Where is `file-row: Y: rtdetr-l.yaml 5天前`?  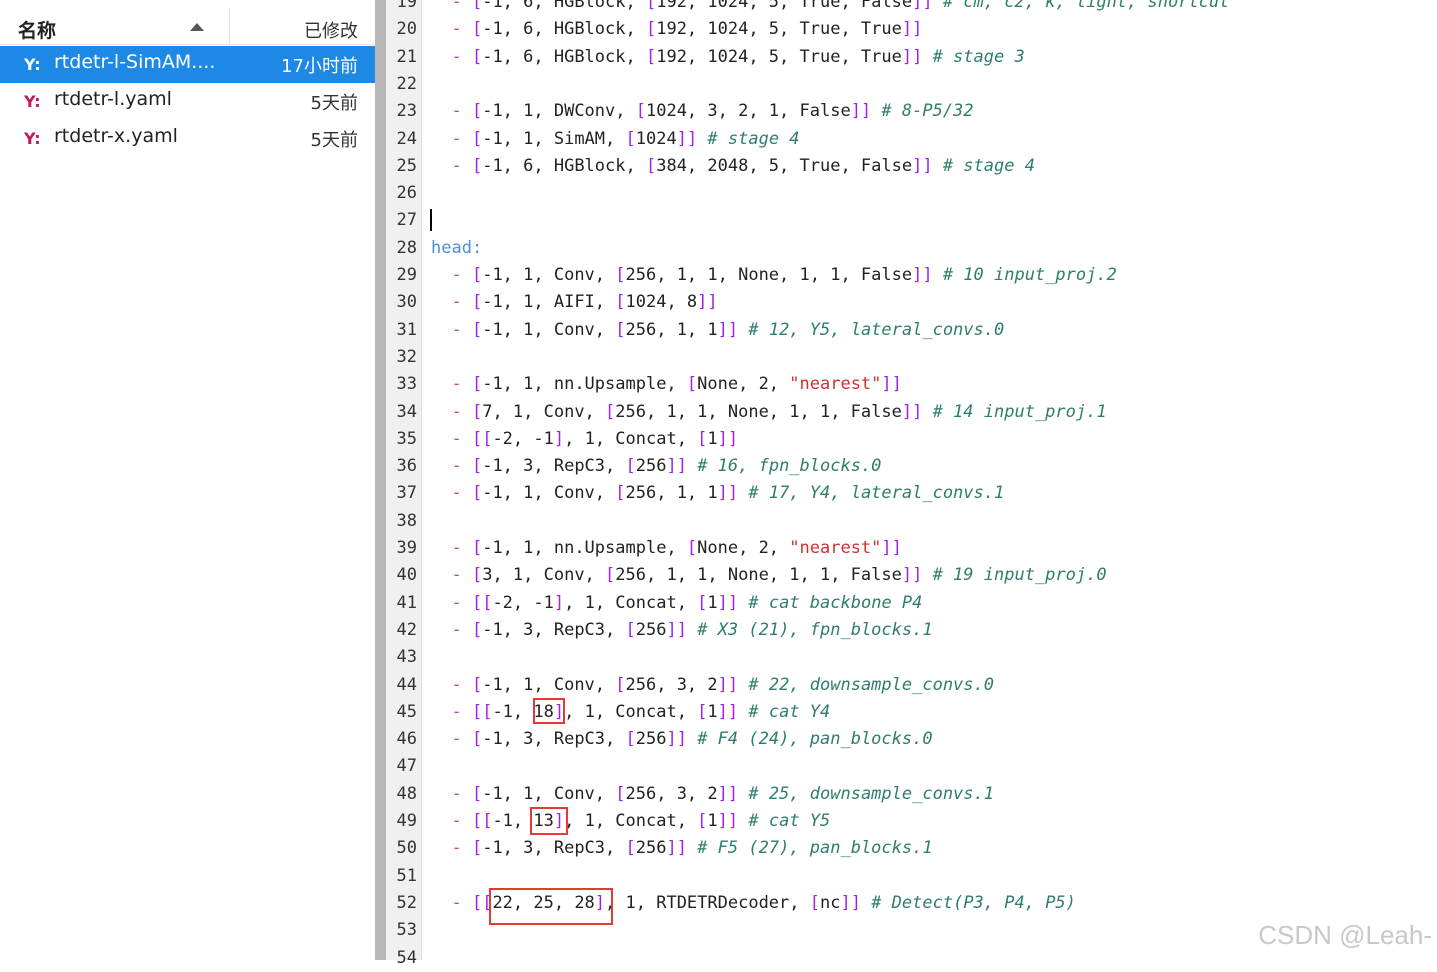
file-row: Y: rtdetr-l.yaml 5天前 is located at coordinates (187, 101).